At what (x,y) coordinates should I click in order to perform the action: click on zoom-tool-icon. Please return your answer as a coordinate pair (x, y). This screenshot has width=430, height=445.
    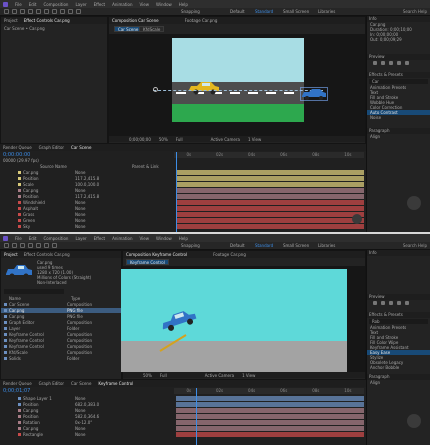
    Looking at the image, I should click on (30, 245).